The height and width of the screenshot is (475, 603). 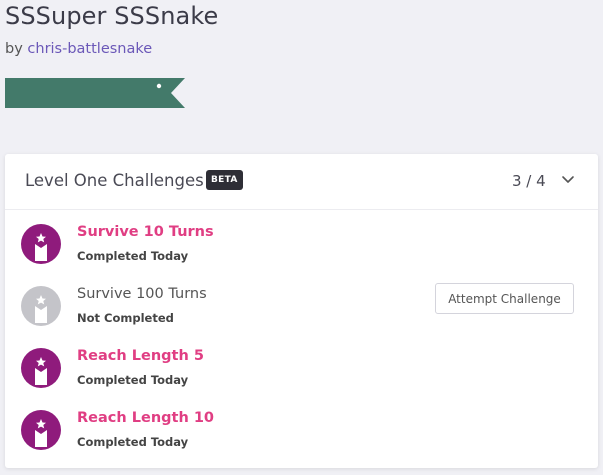 What do you see at coordinates (89, 49) in the screenshot?
I see `author-link: chris-battlesnake` at bounding box center [89, 49].